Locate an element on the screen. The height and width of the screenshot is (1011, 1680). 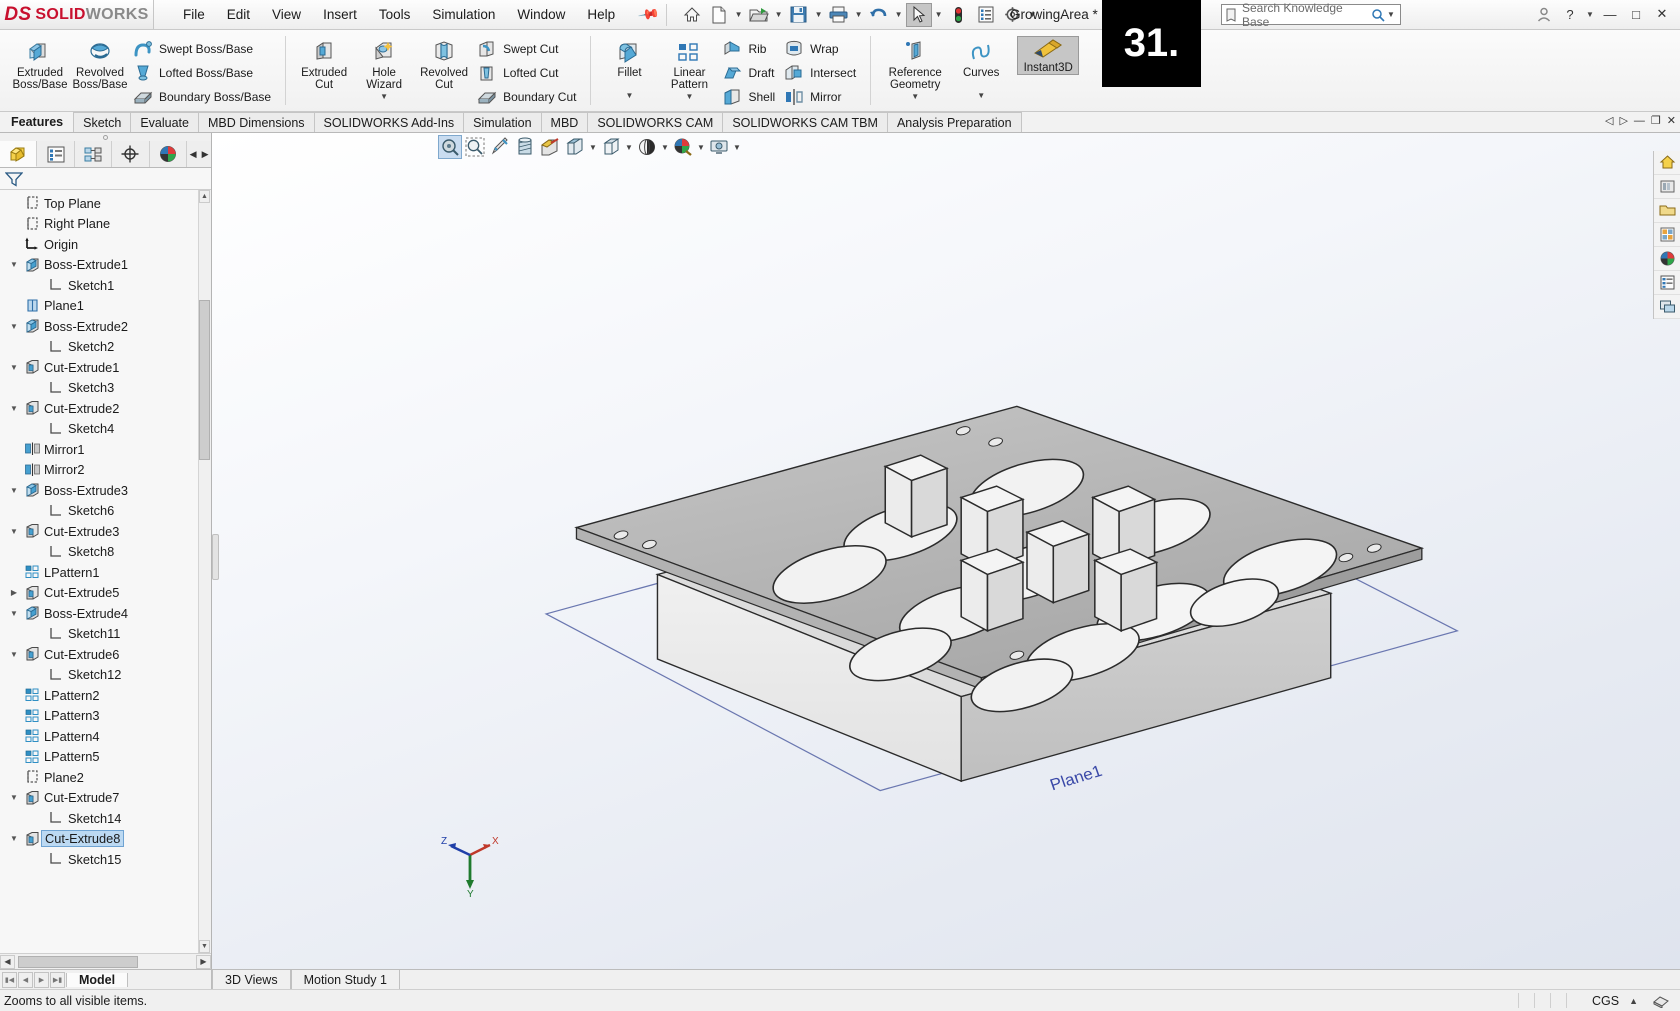
help-button: ? is located at coordinates (1570, 14).